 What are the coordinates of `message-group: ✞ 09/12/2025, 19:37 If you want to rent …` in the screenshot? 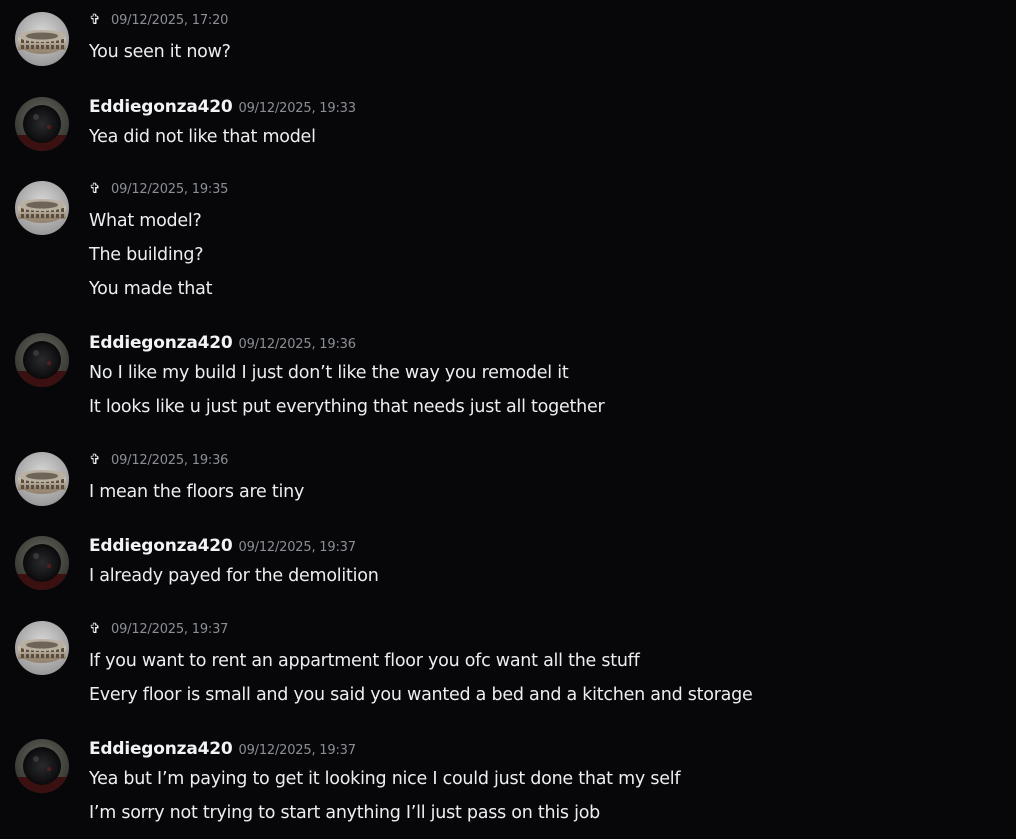 It's located at (508, 666).